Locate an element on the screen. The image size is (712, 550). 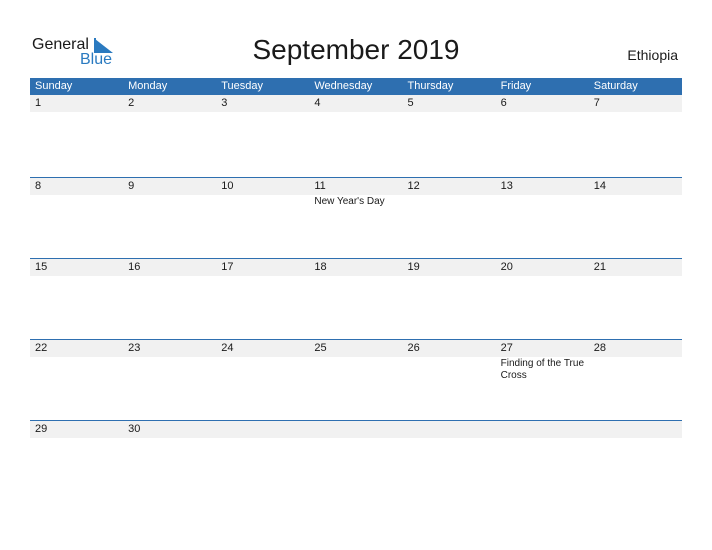
day-number: 24 is located at coordinates (227, 348).